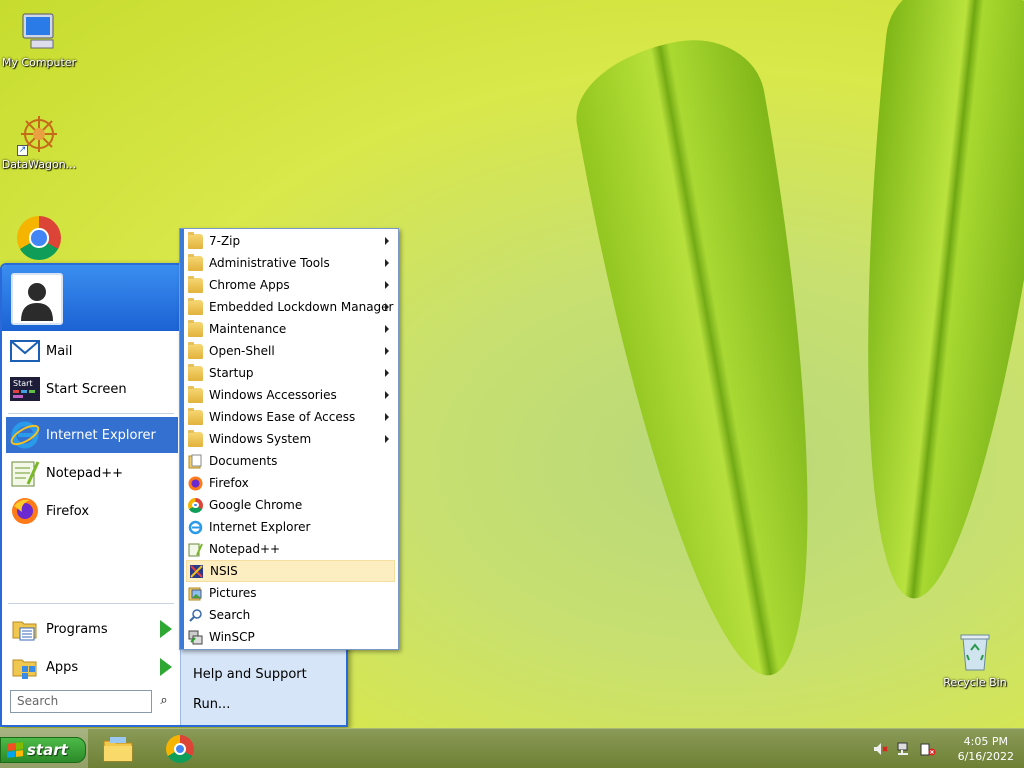 This screenshot has width=1024, height=768. What do you see at coordinates (59, 351) in the screenshot?
I see `menu-item-label: Mail` at bounding box center [59, 351].